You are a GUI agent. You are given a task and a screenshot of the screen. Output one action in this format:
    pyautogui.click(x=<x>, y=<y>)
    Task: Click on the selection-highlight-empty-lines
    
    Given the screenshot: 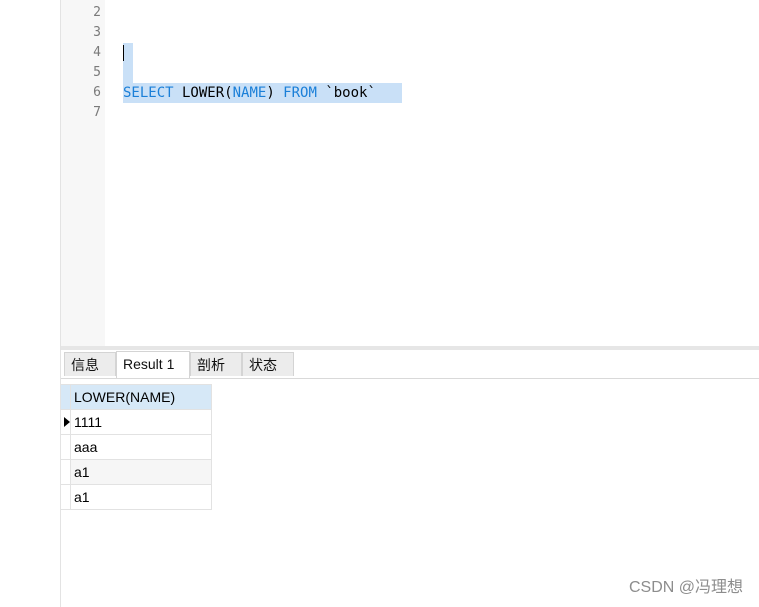 What is the action you would take?
    pyautogui.click(x=128, y=63)
    